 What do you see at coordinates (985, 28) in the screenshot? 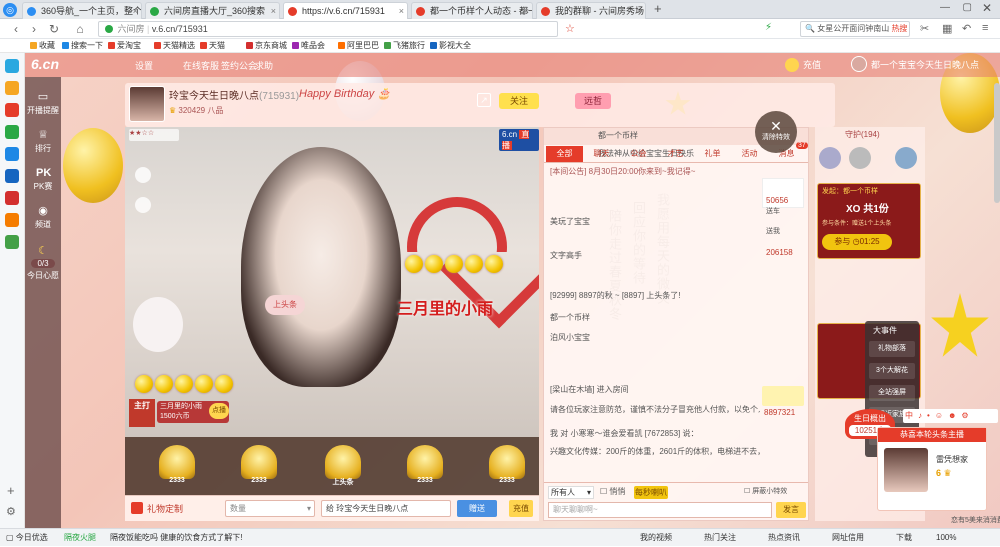
I see `menu-icon: ≡` at bounding box center [985, 28].